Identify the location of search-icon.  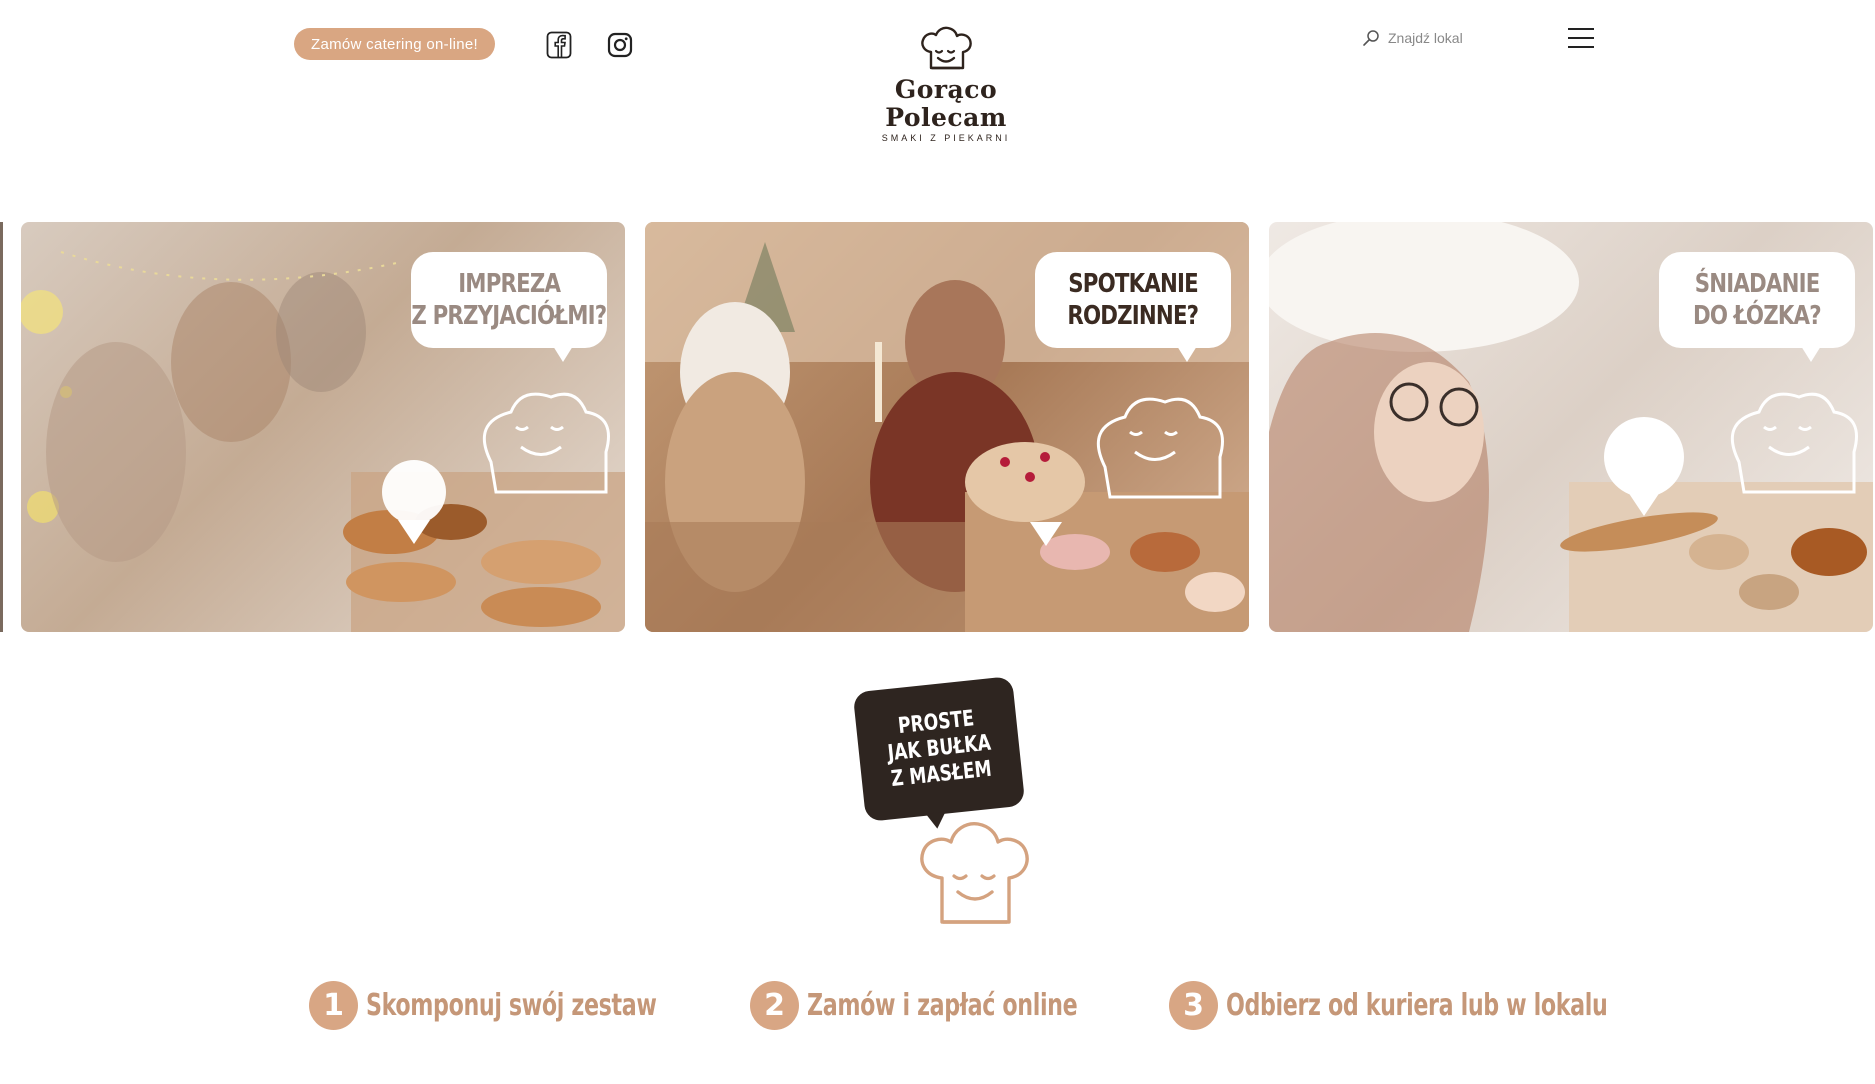
(1371, 38).